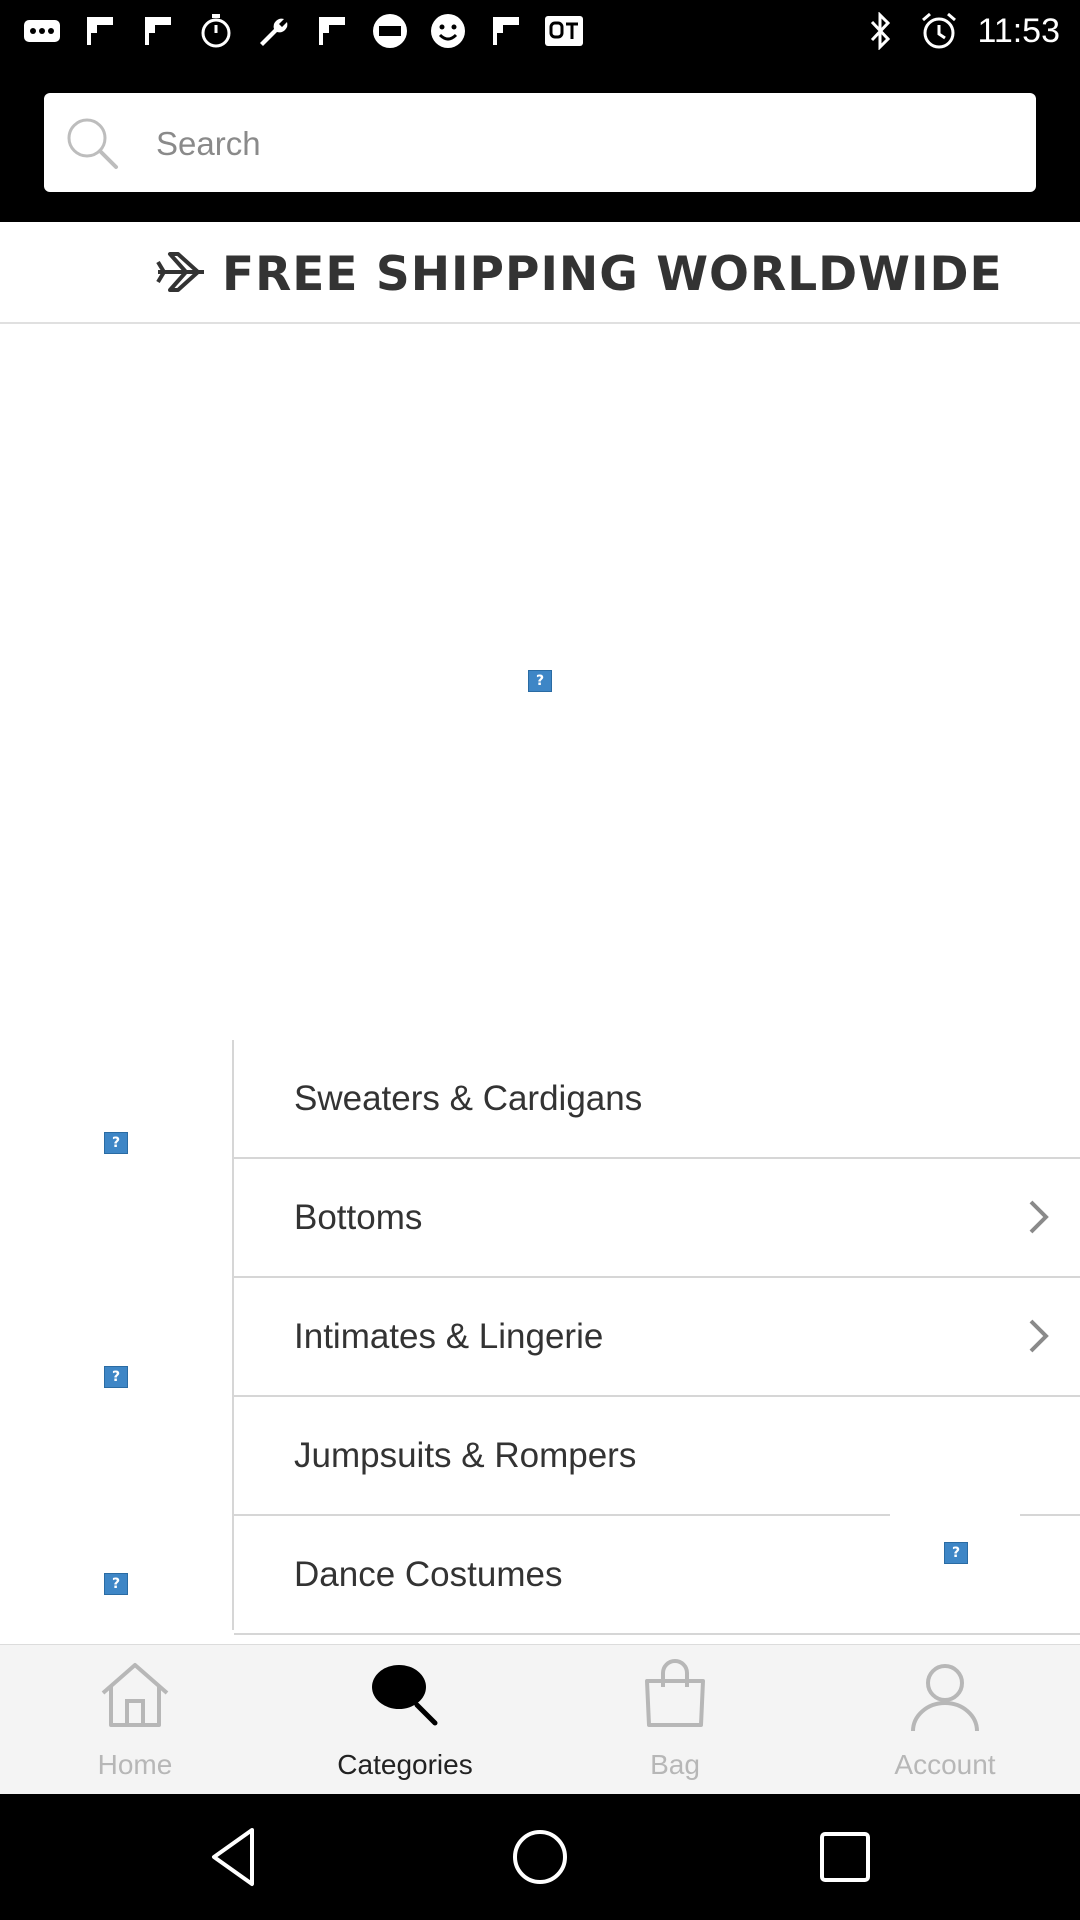 The image size is (1080, 1920). What do you see at coordinates (135, 1695) in the screenshot?
I see `home-icon` at bounding box center [135, 1695].